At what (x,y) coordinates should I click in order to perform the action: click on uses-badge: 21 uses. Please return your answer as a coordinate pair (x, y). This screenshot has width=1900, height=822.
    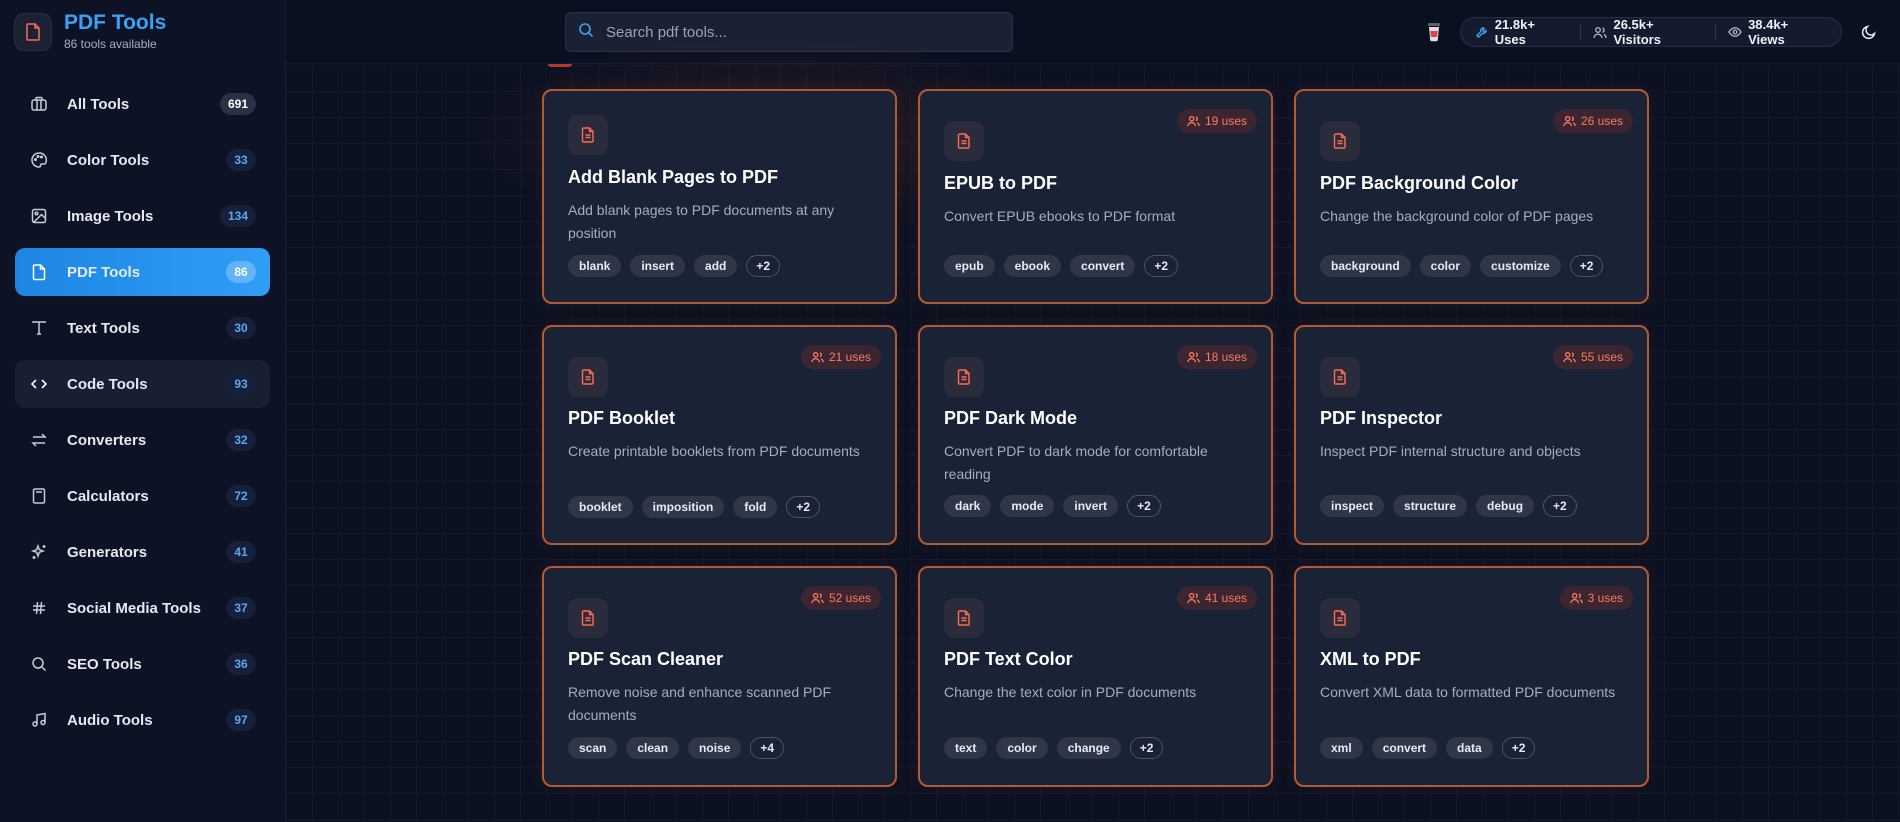
    Looking at the image, I should click on (840, 357).